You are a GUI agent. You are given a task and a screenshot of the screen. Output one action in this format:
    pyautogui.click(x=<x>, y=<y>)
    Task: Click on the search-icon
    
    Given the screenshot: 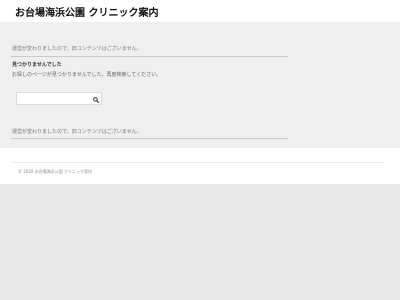 What is the action you would take?
    pyautogui.click(x=95, y=99)
    